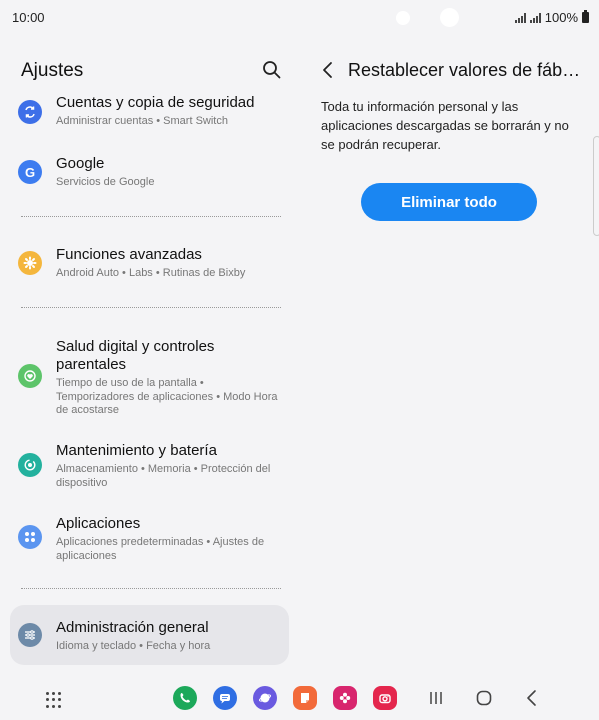 This screenshot has width=599, height=720. I want to click on back-icon, so click(531, 698).